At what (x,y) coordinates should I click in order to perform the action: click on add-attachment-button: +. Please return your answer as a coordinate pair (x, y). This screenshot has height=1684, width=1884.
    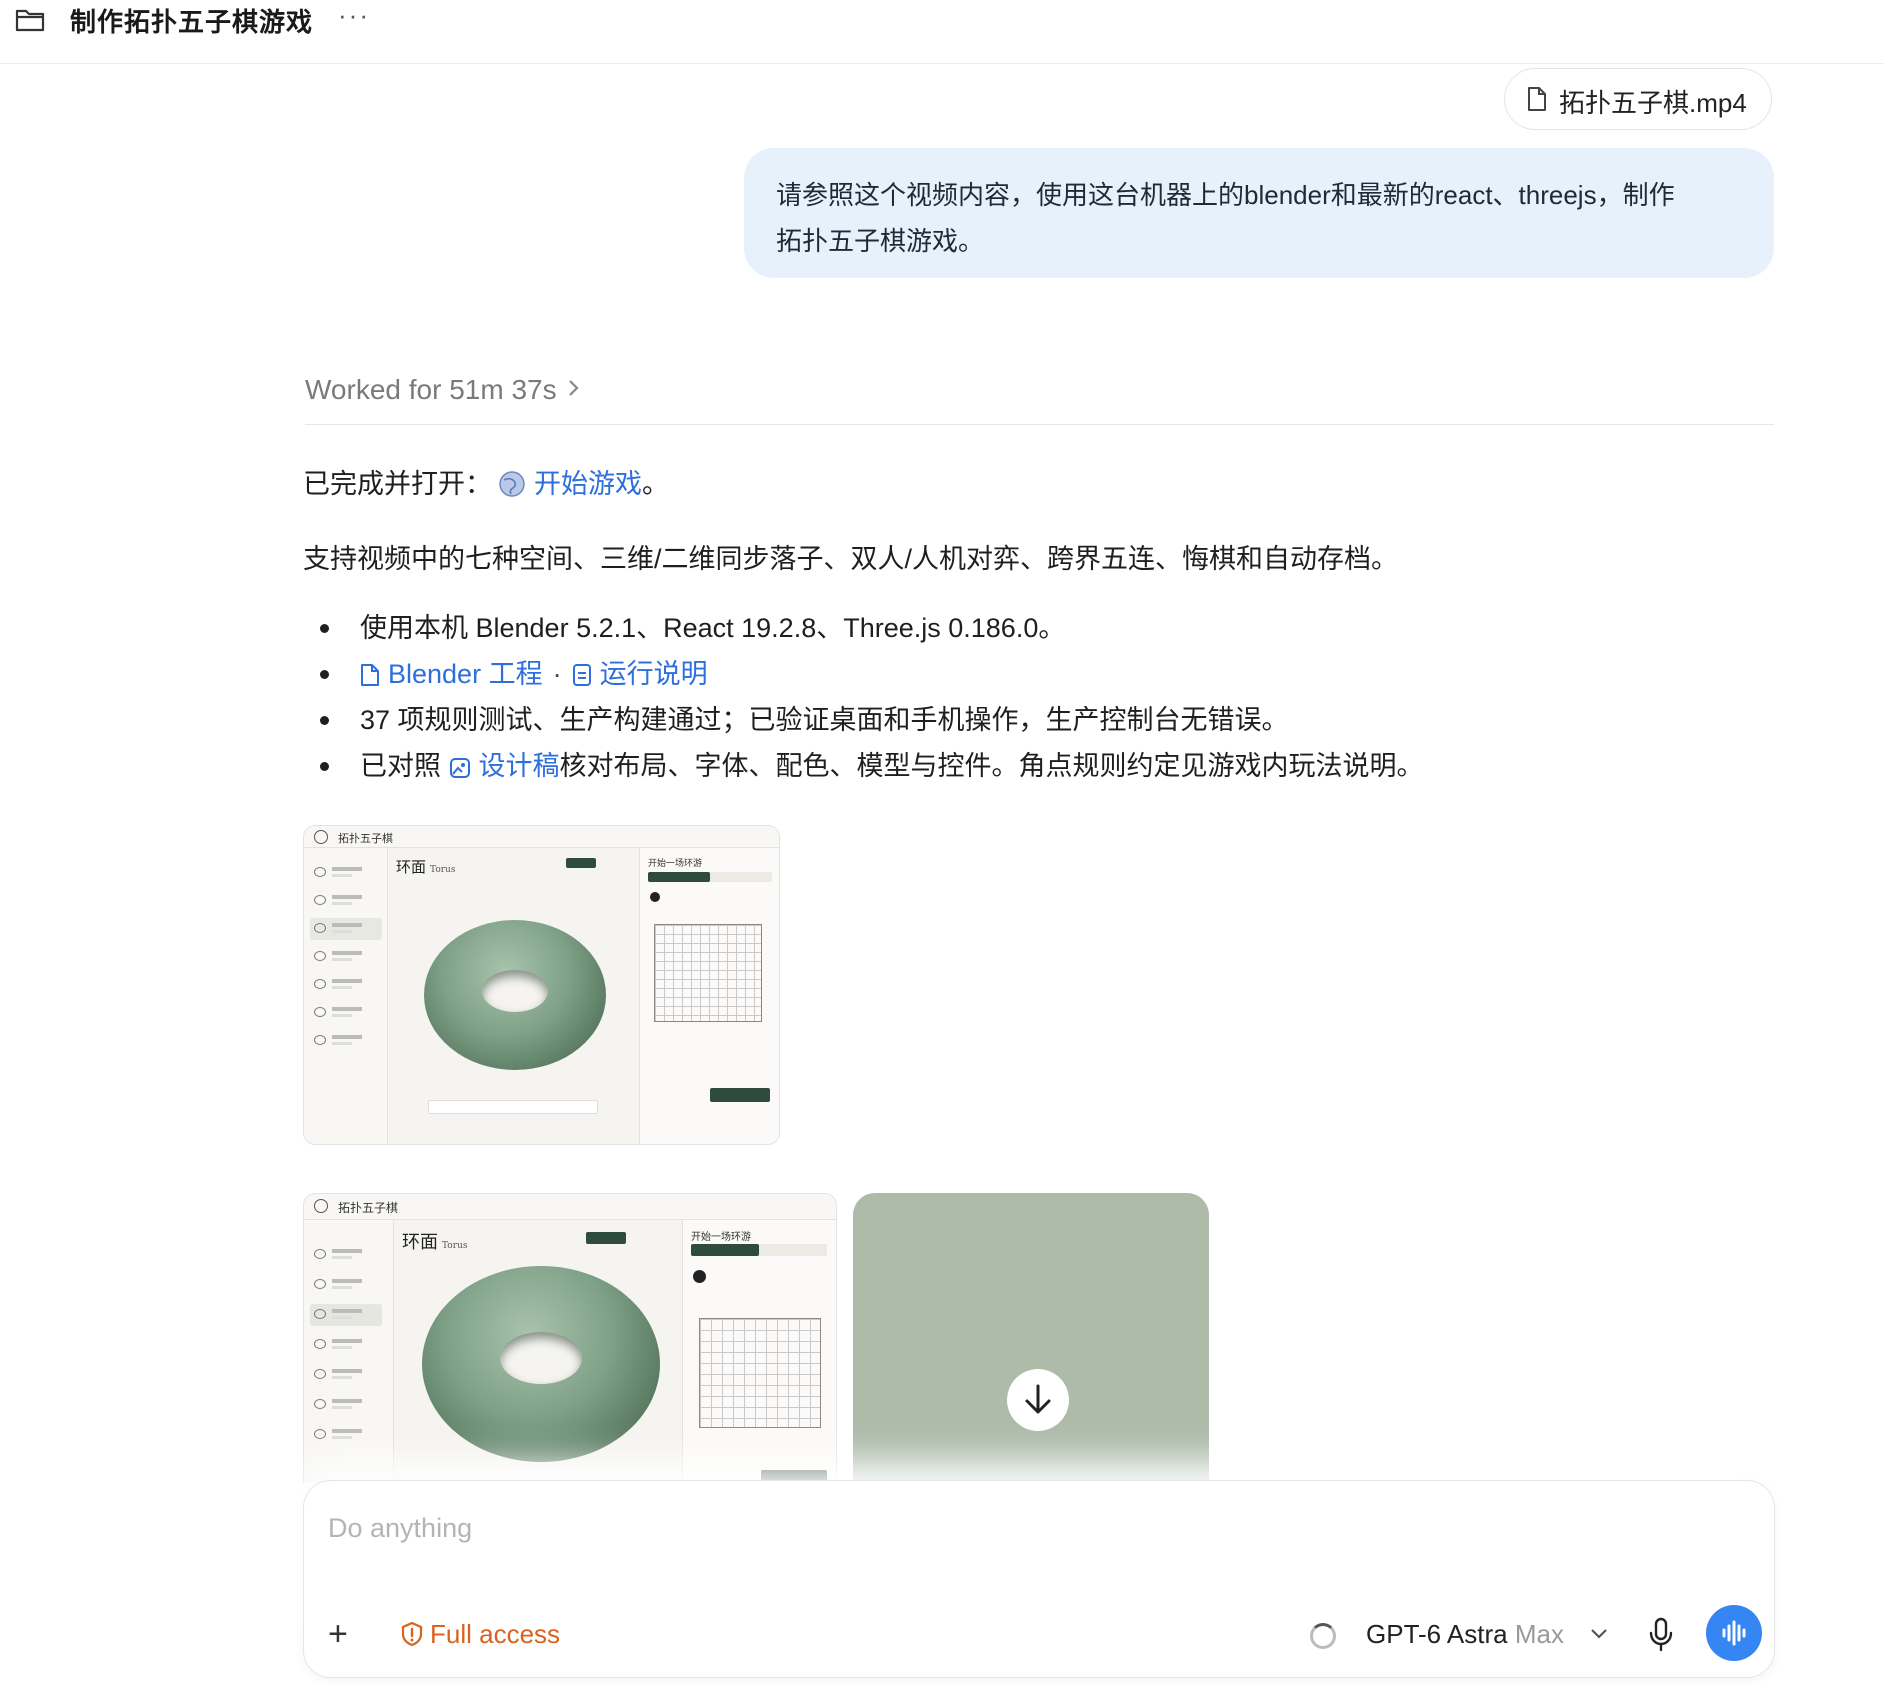
    Looking at the image, I should click on (338, 1634).